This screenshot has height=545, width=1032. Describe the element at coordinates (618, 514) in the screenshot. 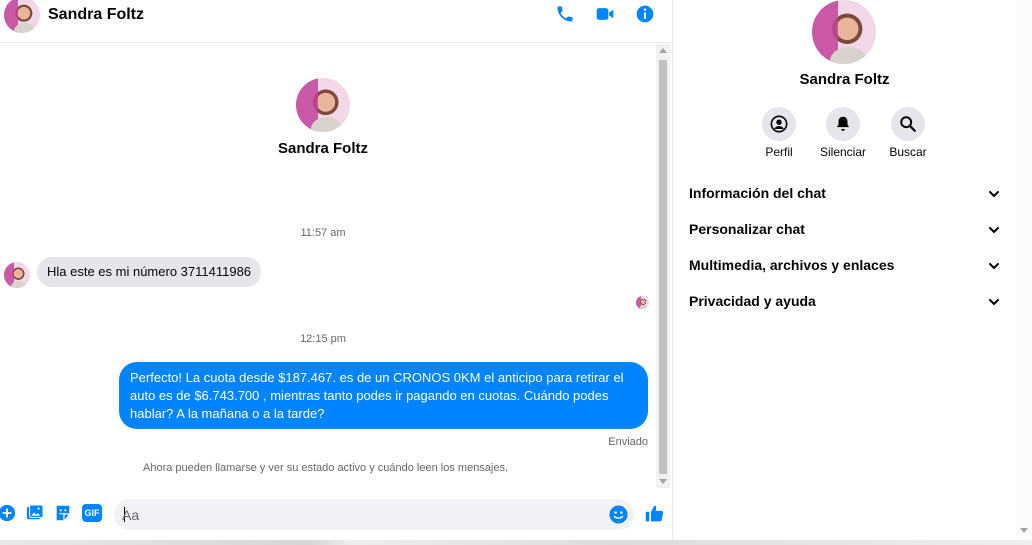

I see `emoji-icon` at that location.